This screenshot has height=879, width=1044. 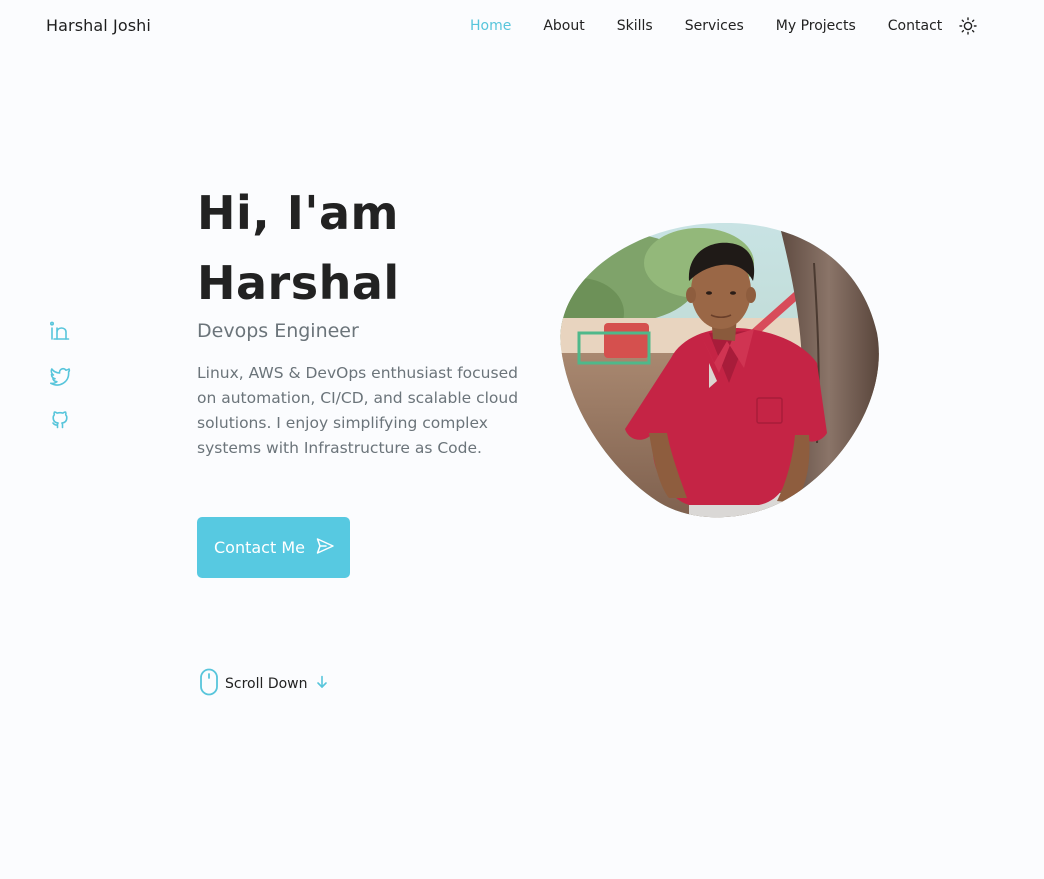 What do you see at coordinates (563, 26) in the screenshot?
I see `nav-about: About` at bounding box center [563, 26].